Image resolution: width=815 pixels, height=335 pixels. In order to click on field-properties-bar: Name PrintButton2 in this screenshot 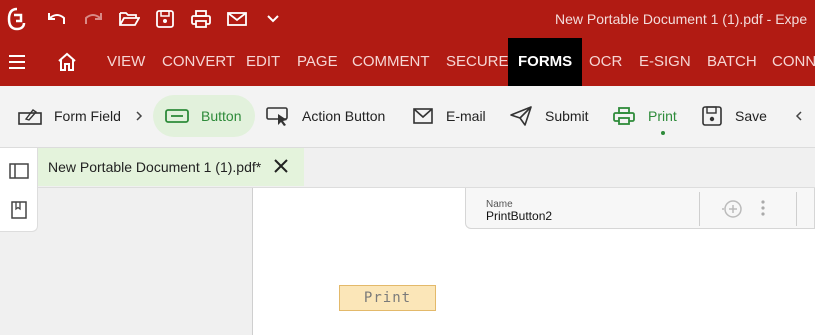, I will do `click(640, 208)`.